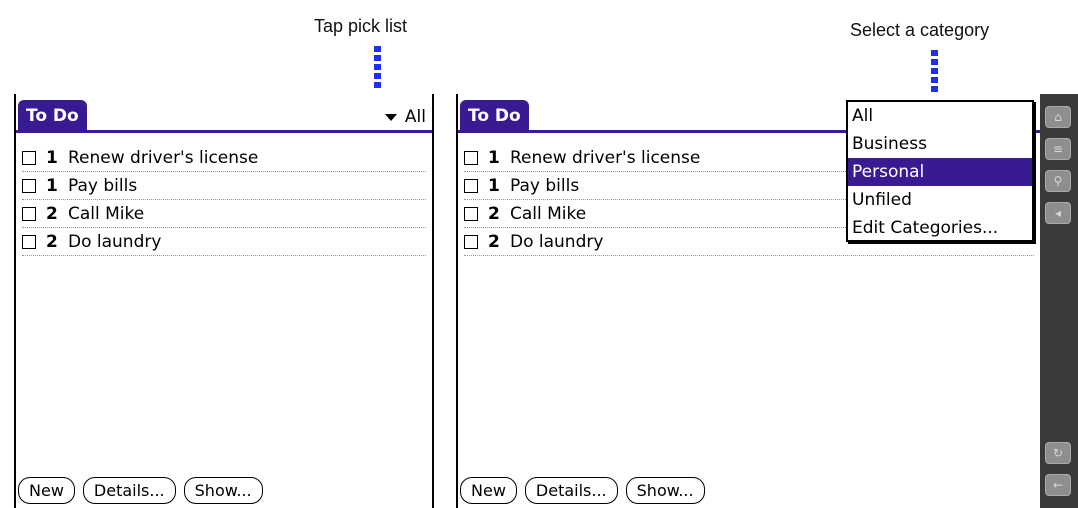 The image size is (1078, 508). I want to click on home-icon: ⌂, so click(1058, 117).